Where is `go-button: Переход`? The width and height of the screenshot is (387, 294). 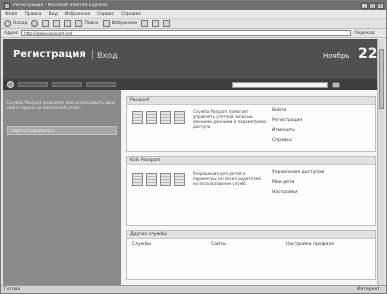 go-button: Переход is located at coordinates (364, 33).